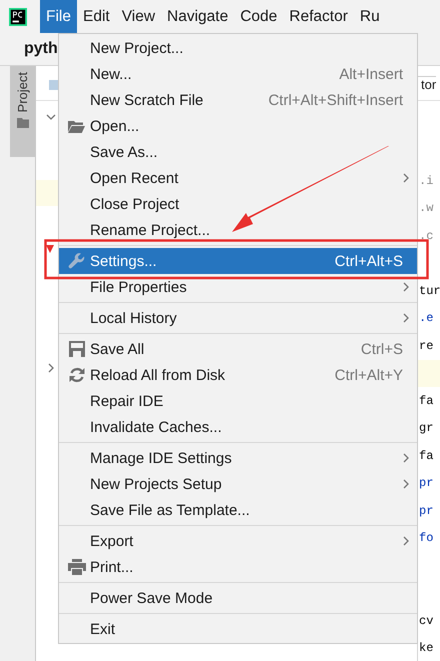  Describe the element at coordinates (238, 541) in the screenshot. I see `menu-item: Export` at that location.